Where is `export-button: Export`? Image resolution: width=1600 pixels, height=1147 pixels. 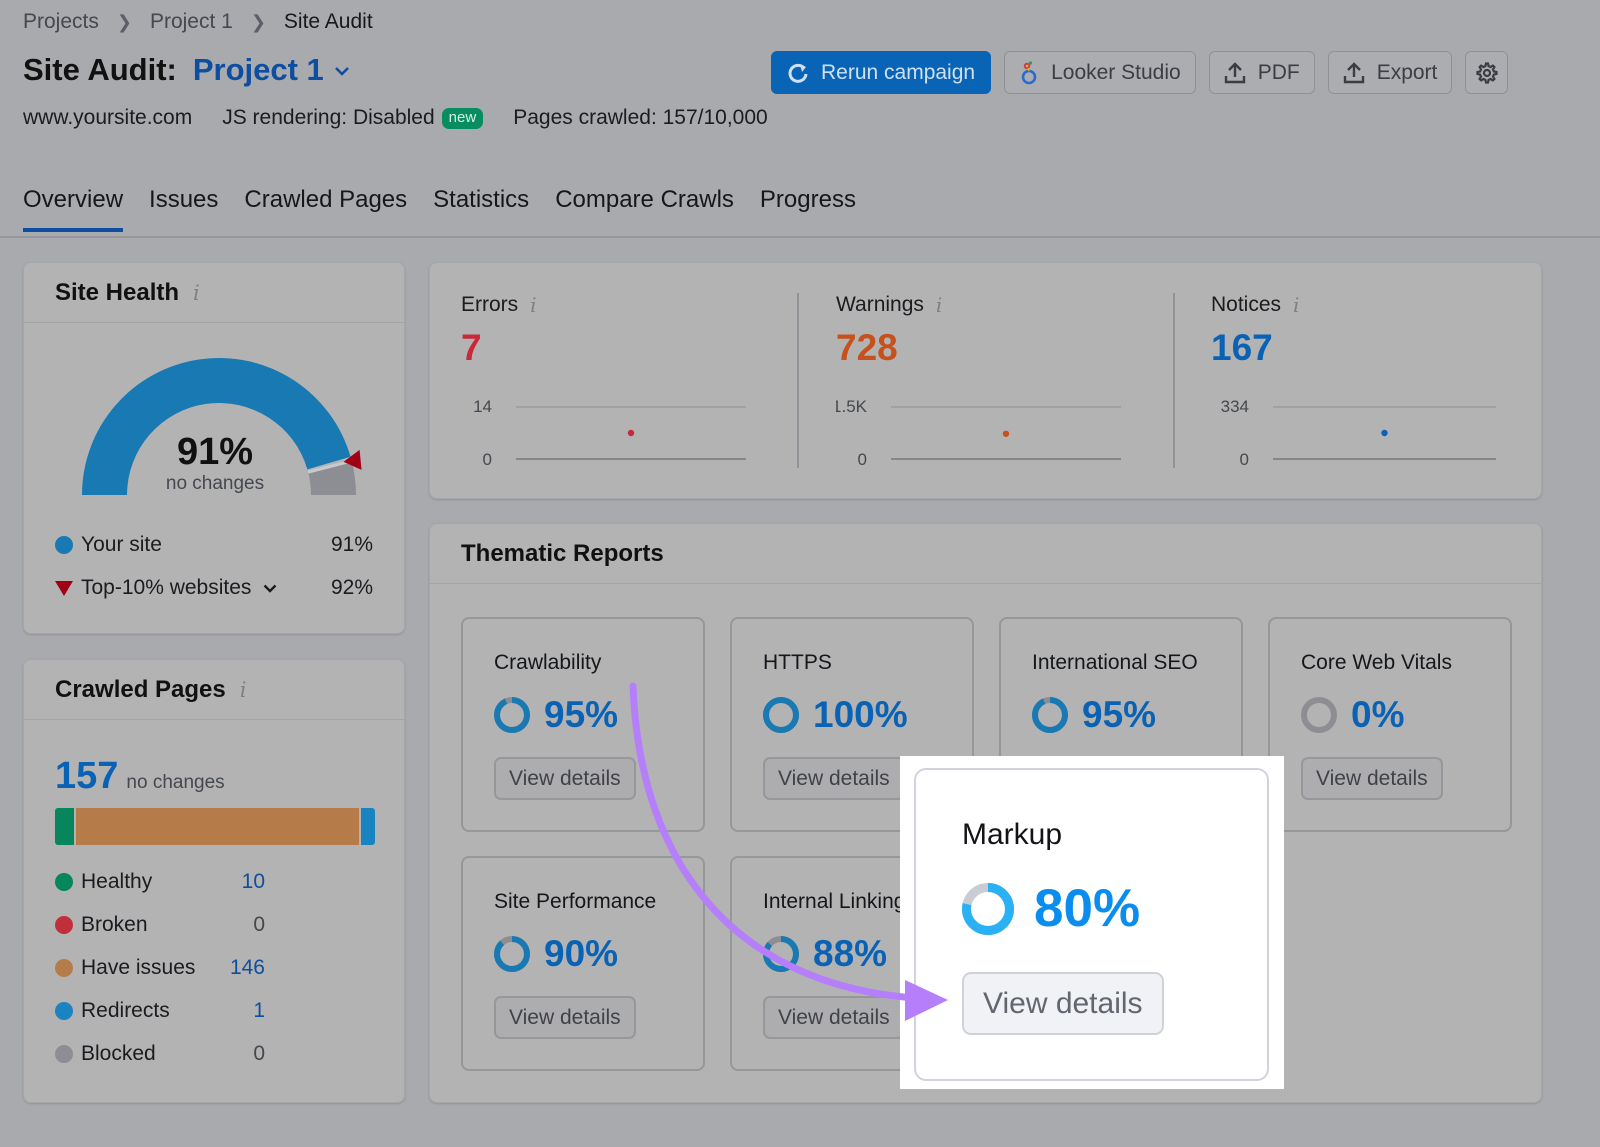
export-button: Export is located at coordinates (1390, 72).